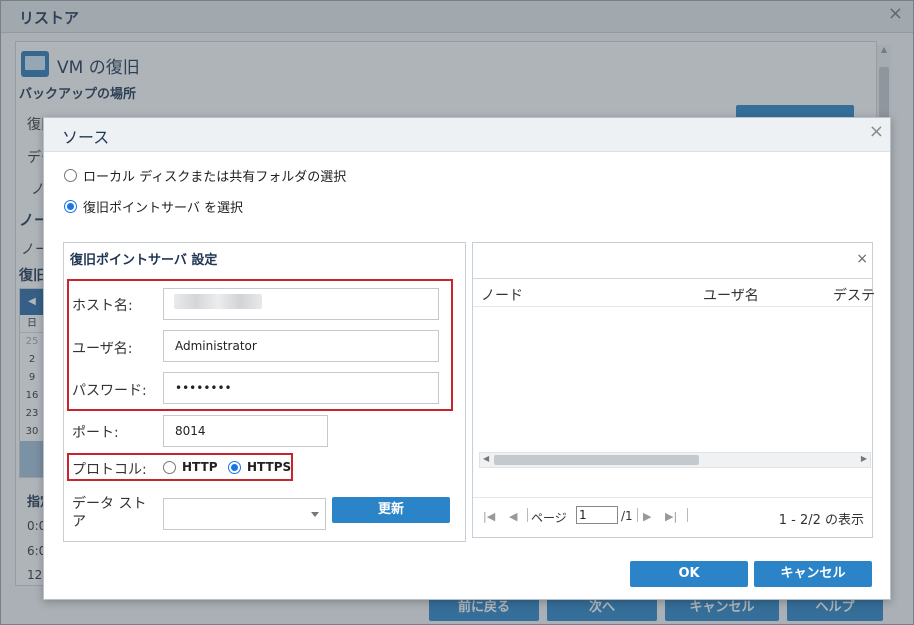  What do you see at coordinates (486, 458) in the screenshot?
I see `scroll-left-icon: ◀` at bounding box center [486, 458].